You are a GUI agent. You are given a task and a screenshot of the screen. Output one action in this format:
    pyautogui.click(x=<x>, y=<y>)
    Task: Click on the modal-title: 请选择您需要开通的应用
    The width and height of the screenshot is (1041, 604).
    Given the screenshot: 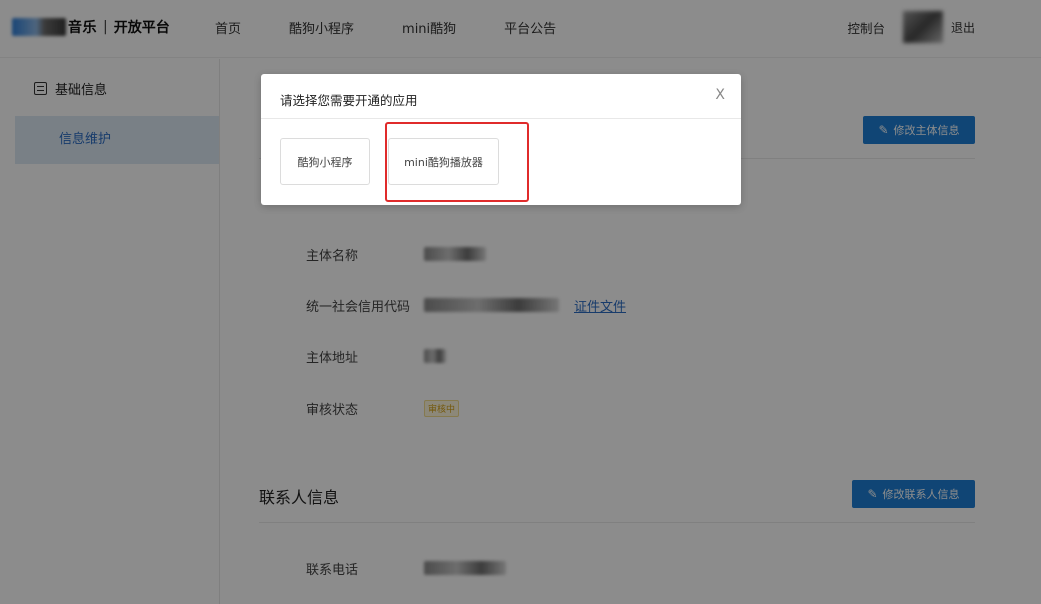 What is the action you would take?
    pyautogui.click(x=349, y=100)
    